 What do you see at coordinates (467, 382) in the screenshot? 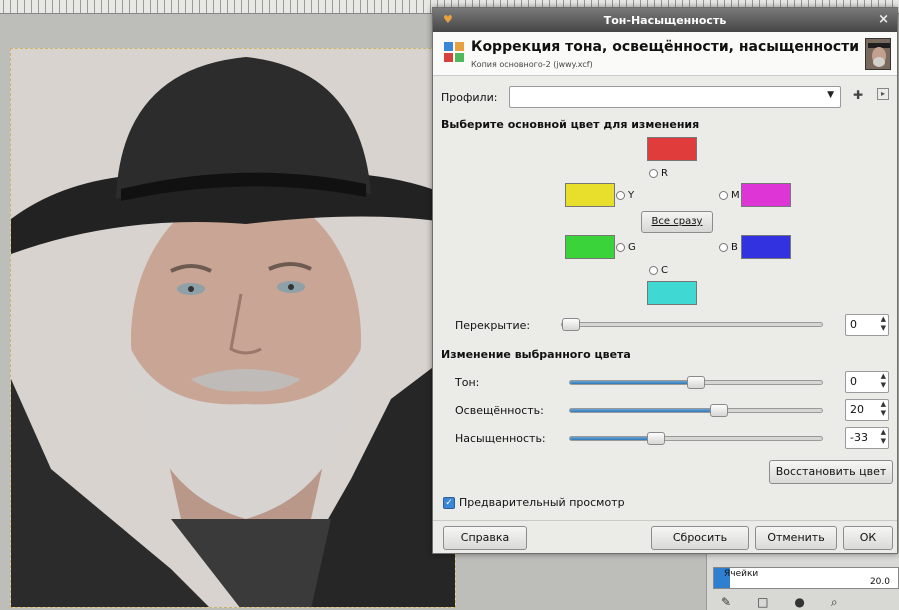
I see `hue-label: Тон:` at bounding box center [467, 382].